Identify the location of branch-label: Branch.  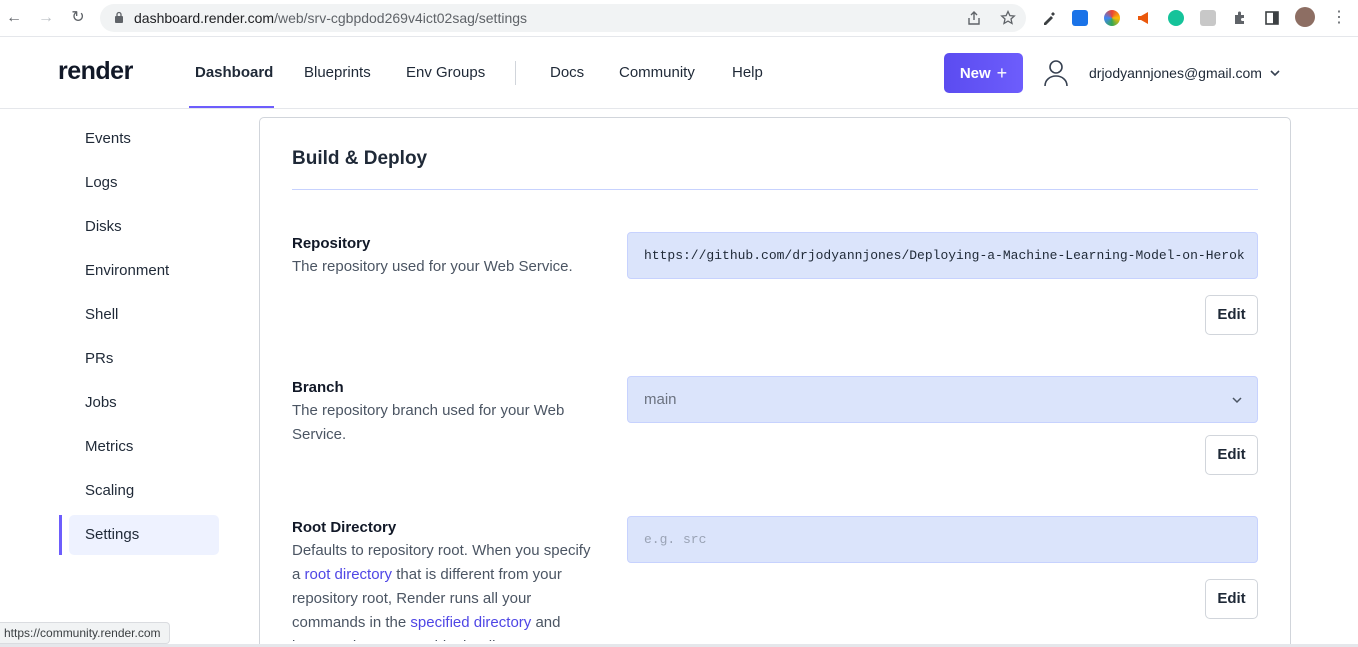
(318, 387).